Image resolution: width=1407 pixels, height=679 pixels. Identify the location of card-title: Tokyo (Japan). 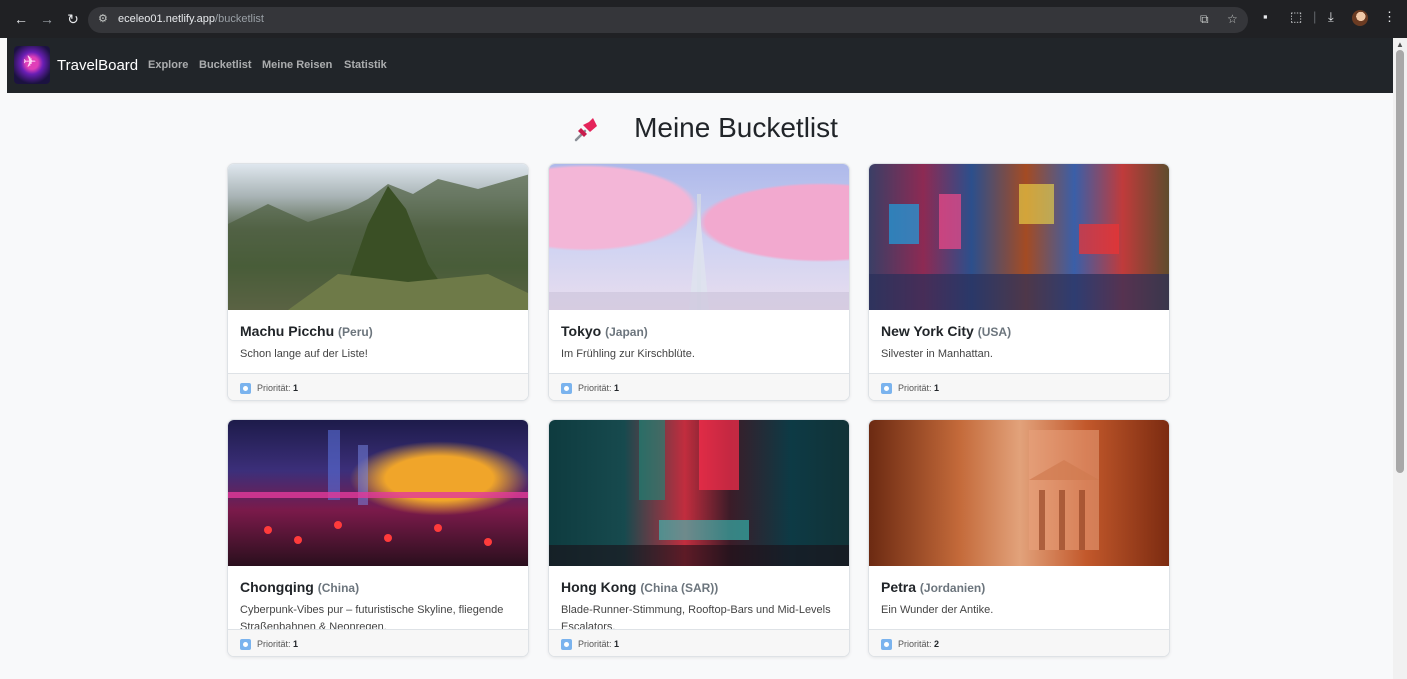
(604, 331).